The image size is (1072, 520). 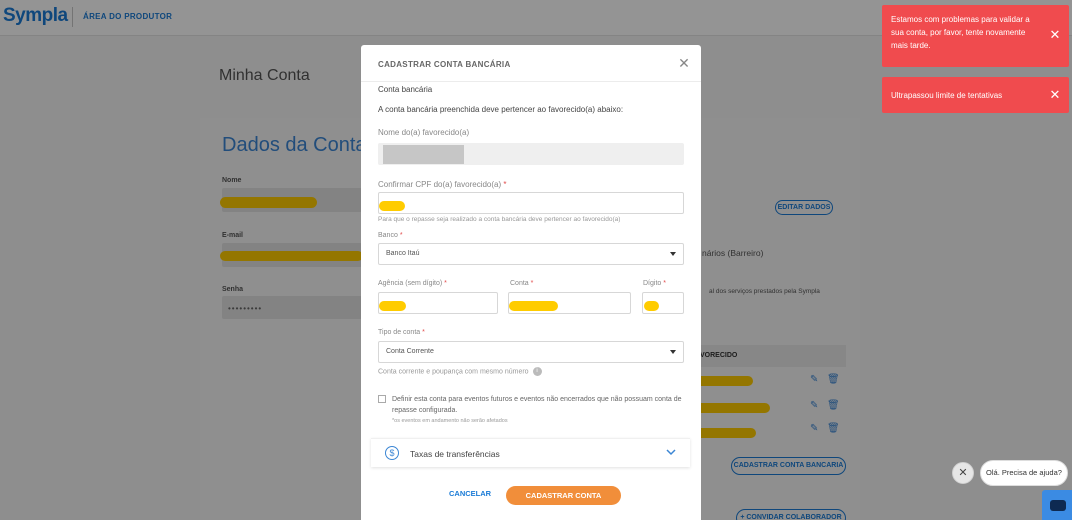 What do you see at coordinates (531, 81) in the screenshot?
I see `modal-divider` at bounding box center [531, 81].